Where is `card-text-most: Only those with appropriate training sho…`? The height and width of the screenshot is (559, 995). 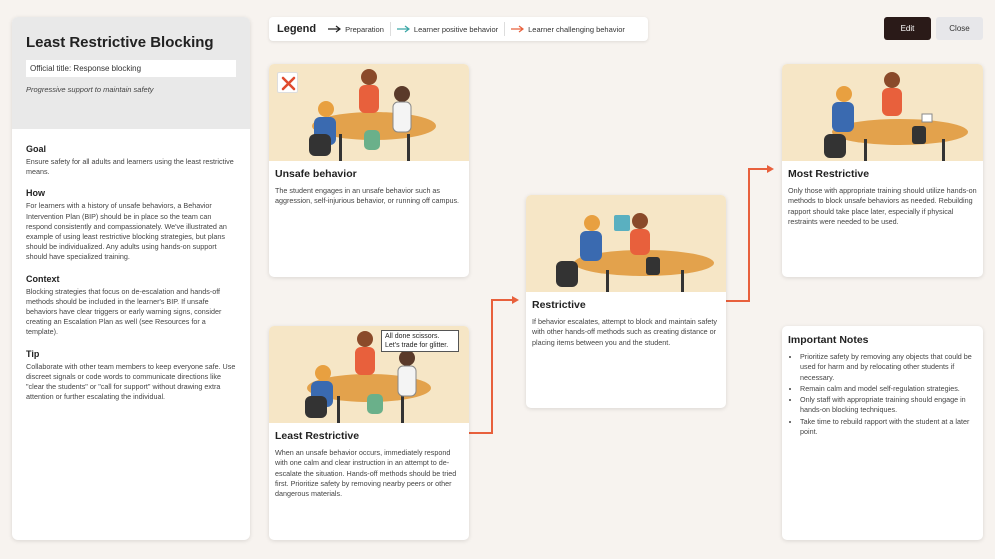
card-text-most: Only those with appropriate training sho… is located at coordinates (882, 206).